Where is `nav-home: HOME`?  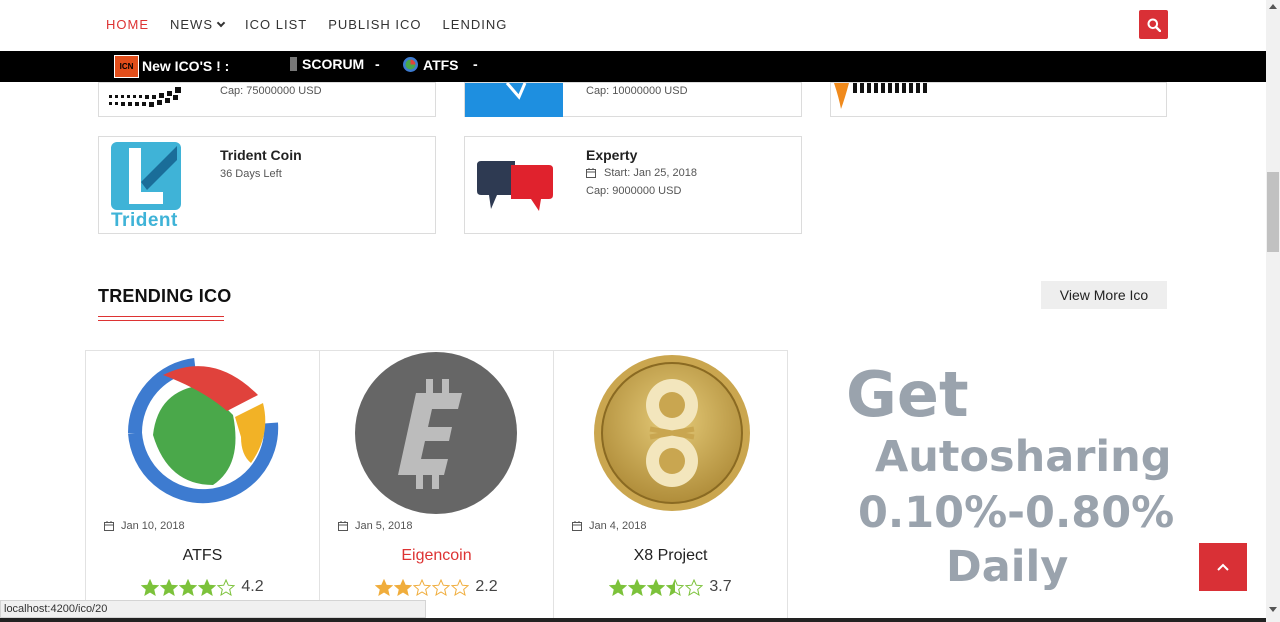
nav-home: HOME is located at coordinates (127, 24).